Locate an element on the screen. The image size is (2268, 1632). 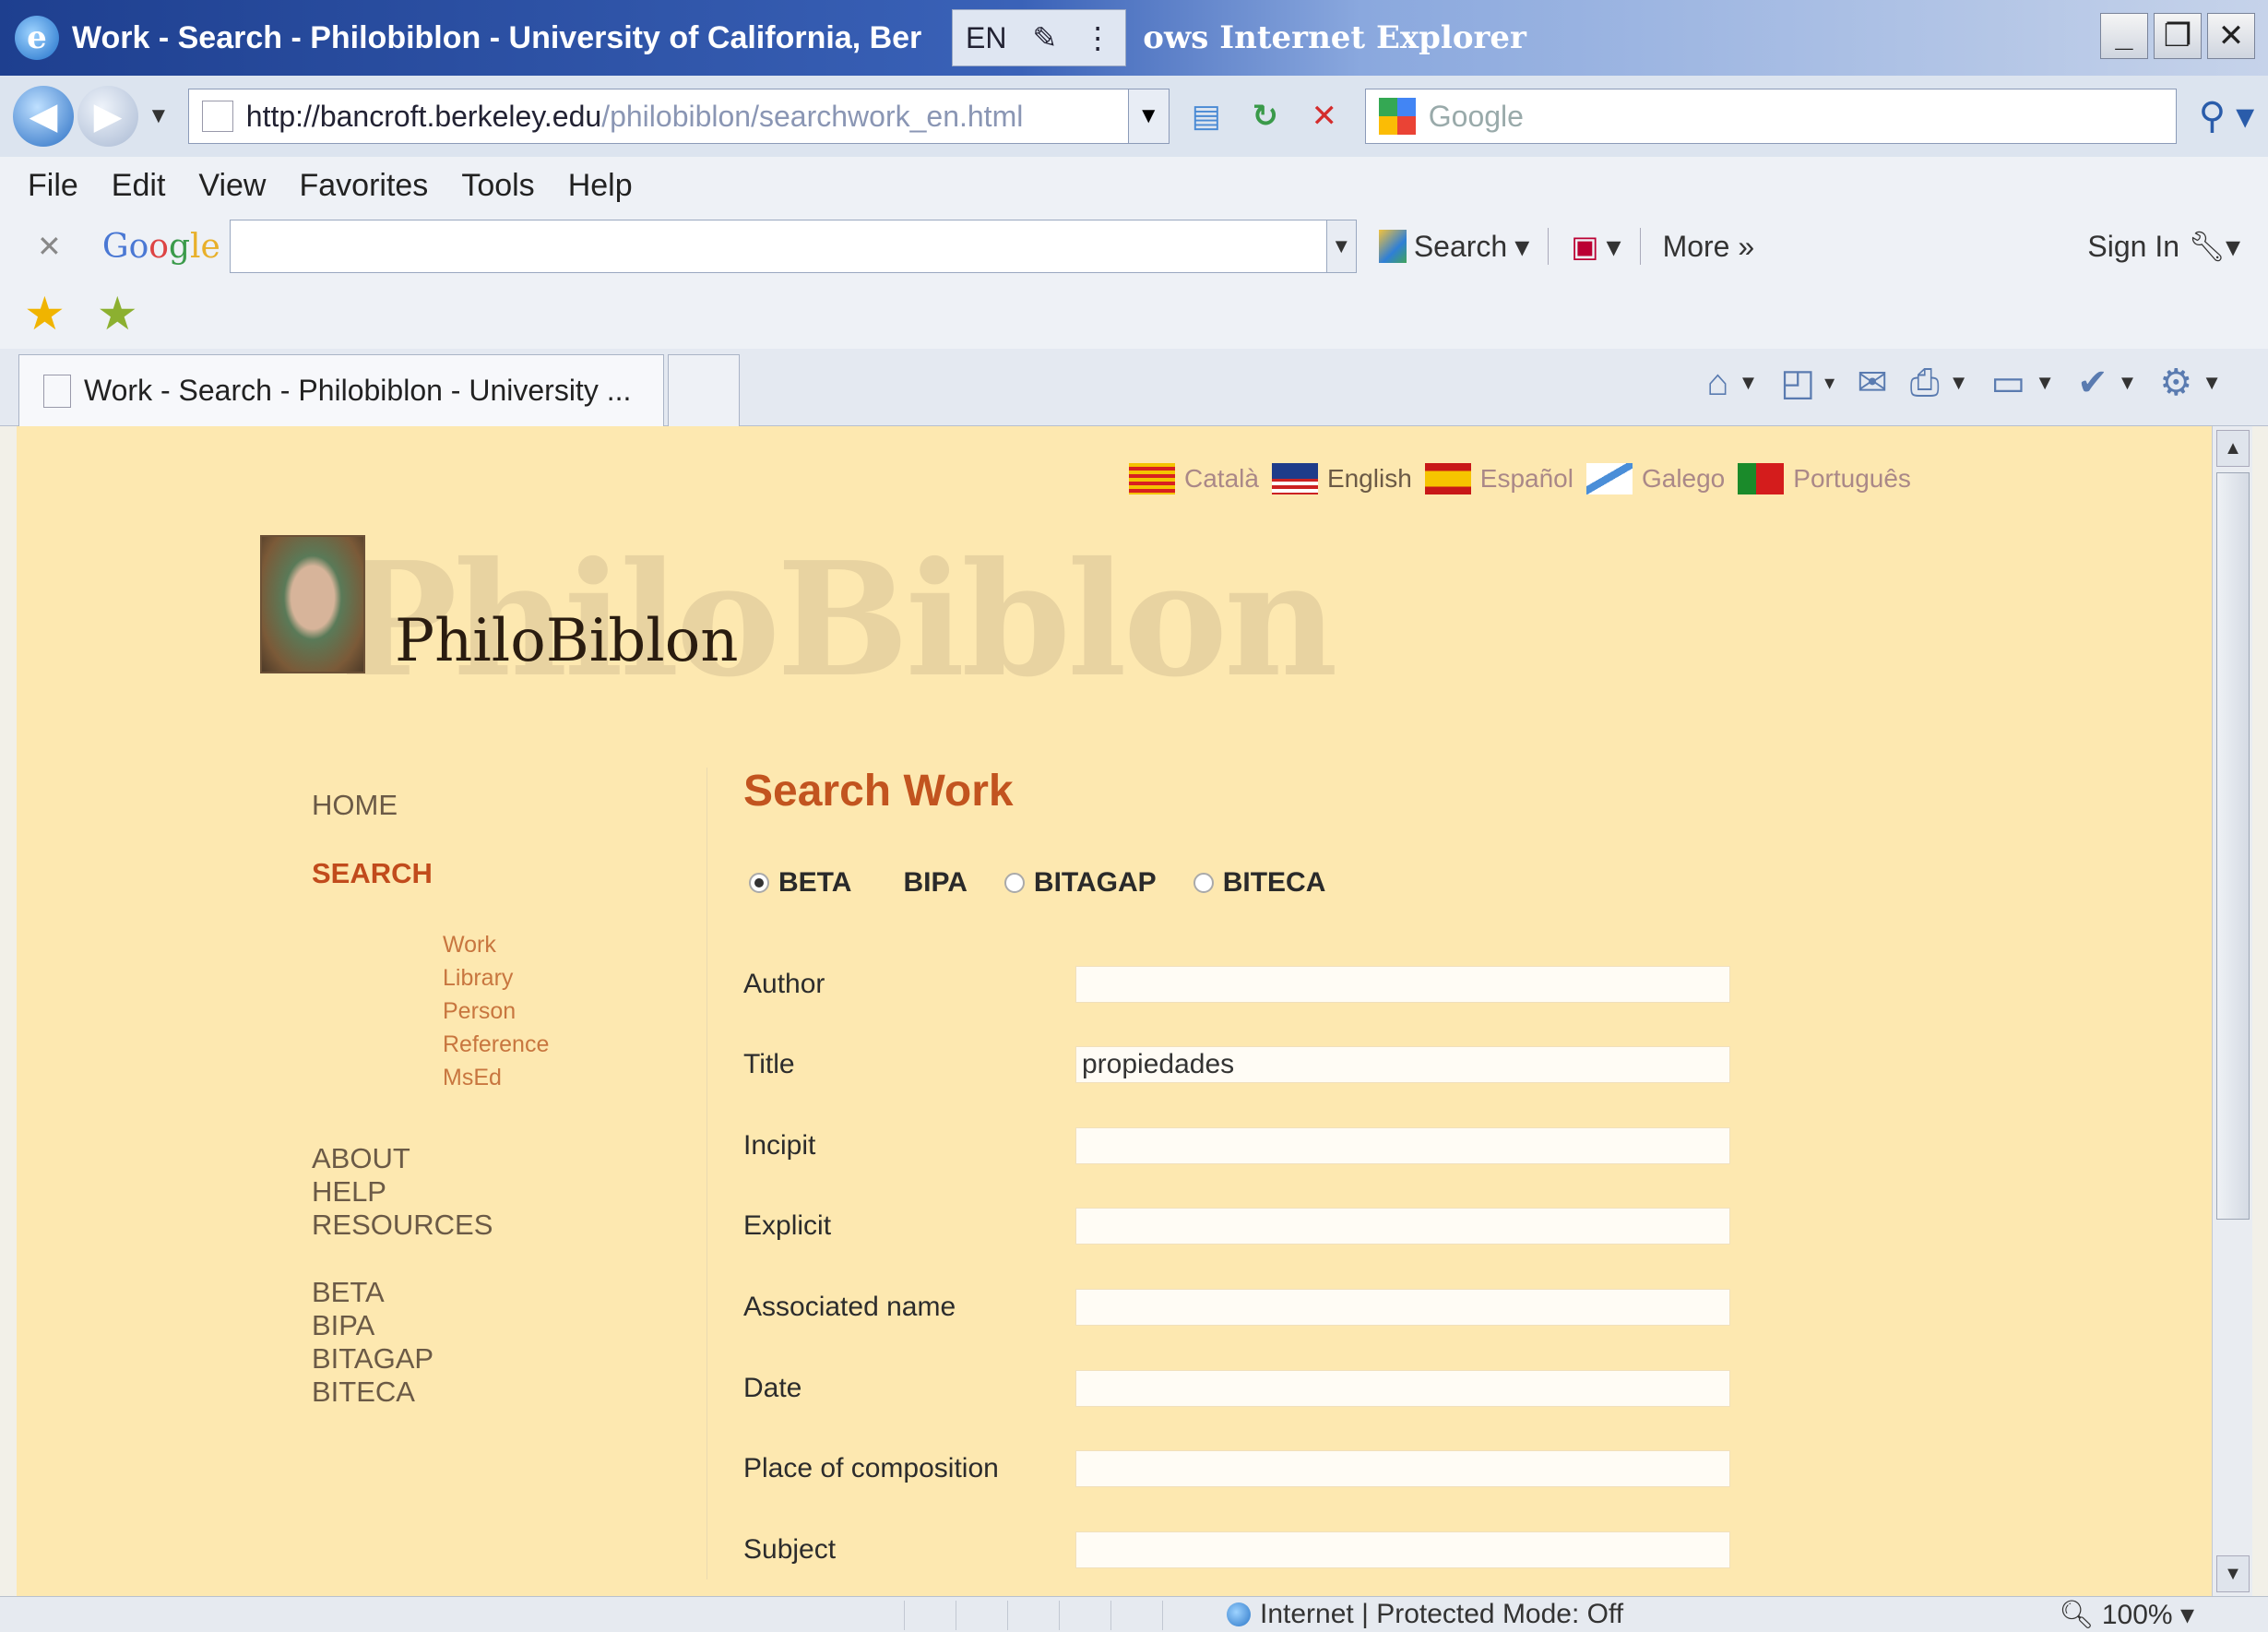
nav-biteca: BITECA is located at coordinates (363, 1393).